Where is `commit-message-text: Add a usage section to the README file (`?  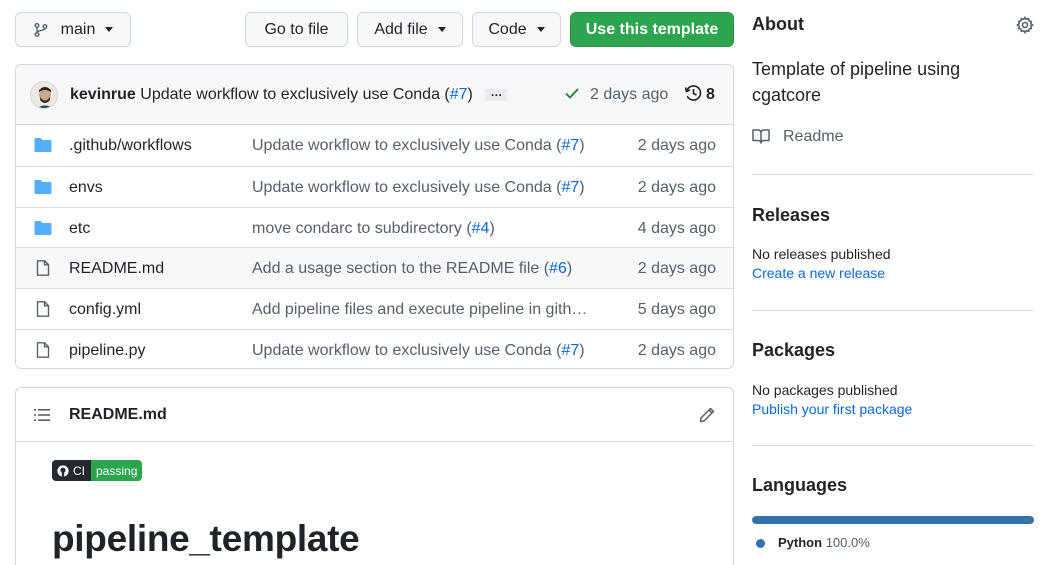
commit-message-text: Add a usage section to the README file ( is located at coordinates (400, 268).